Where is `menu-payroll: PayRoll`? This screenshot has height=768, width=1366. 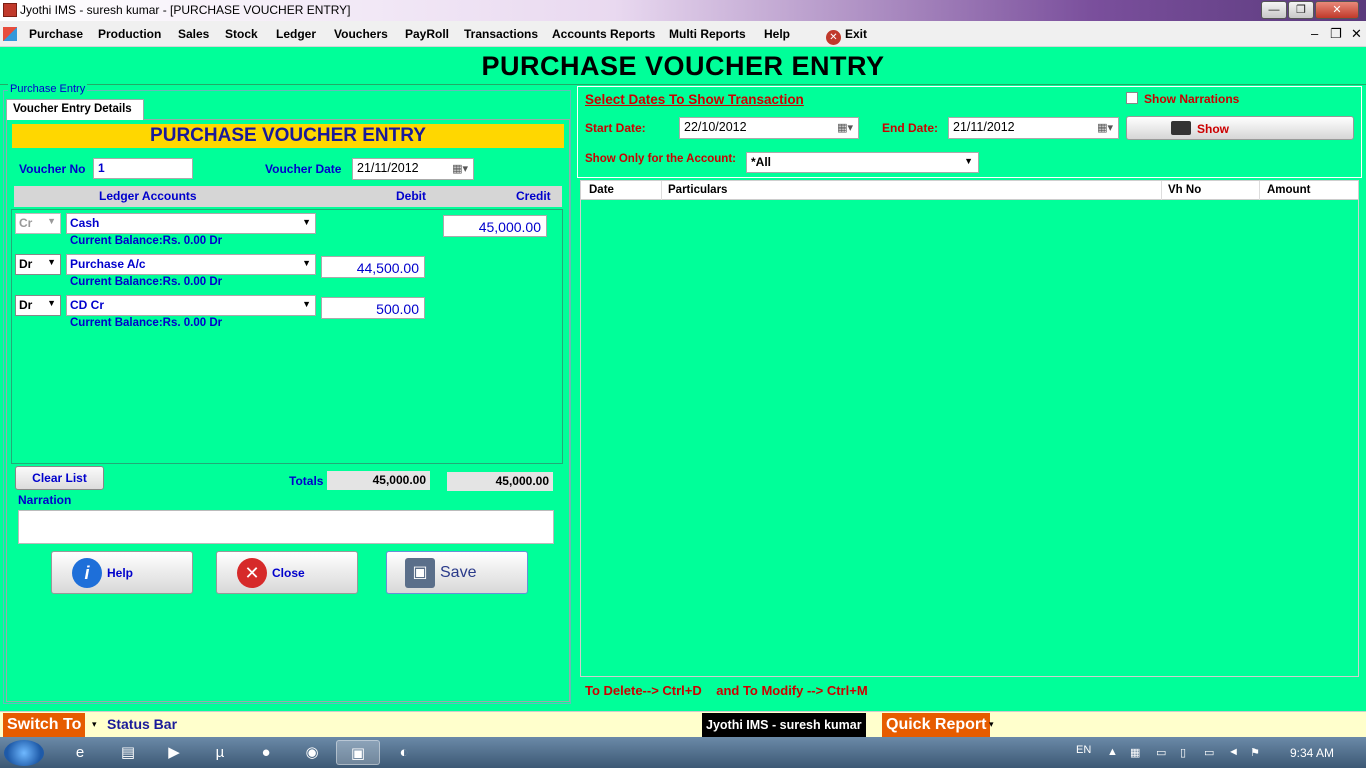
menu-payroll: PayRoll is located at coordinates (427, 34).